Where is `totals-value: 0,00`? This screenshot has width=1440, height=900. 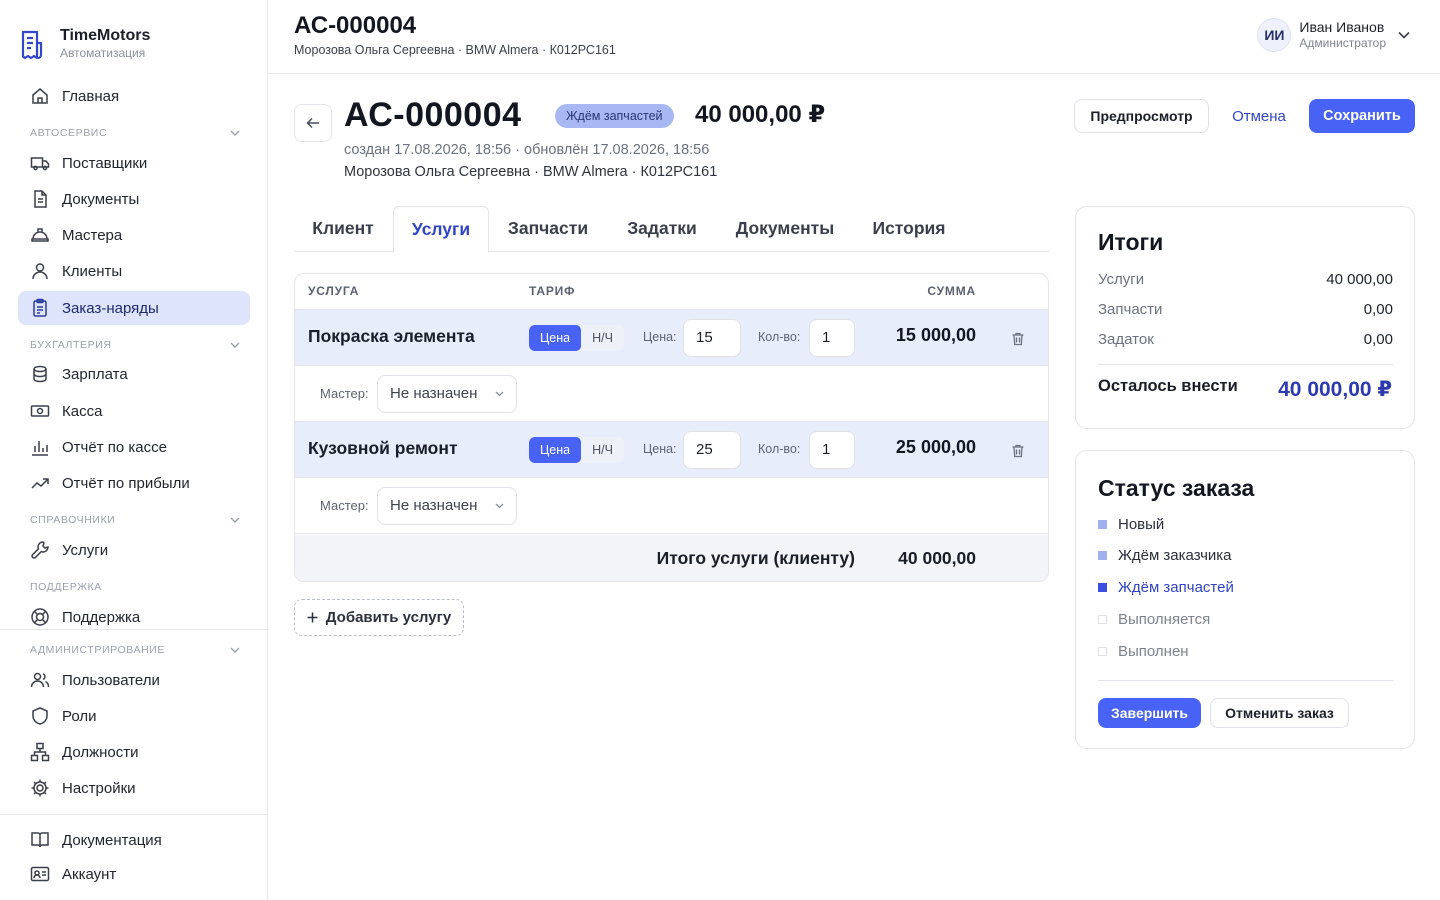
totals-value: 0,00 is located at coordinates (1378, 309).